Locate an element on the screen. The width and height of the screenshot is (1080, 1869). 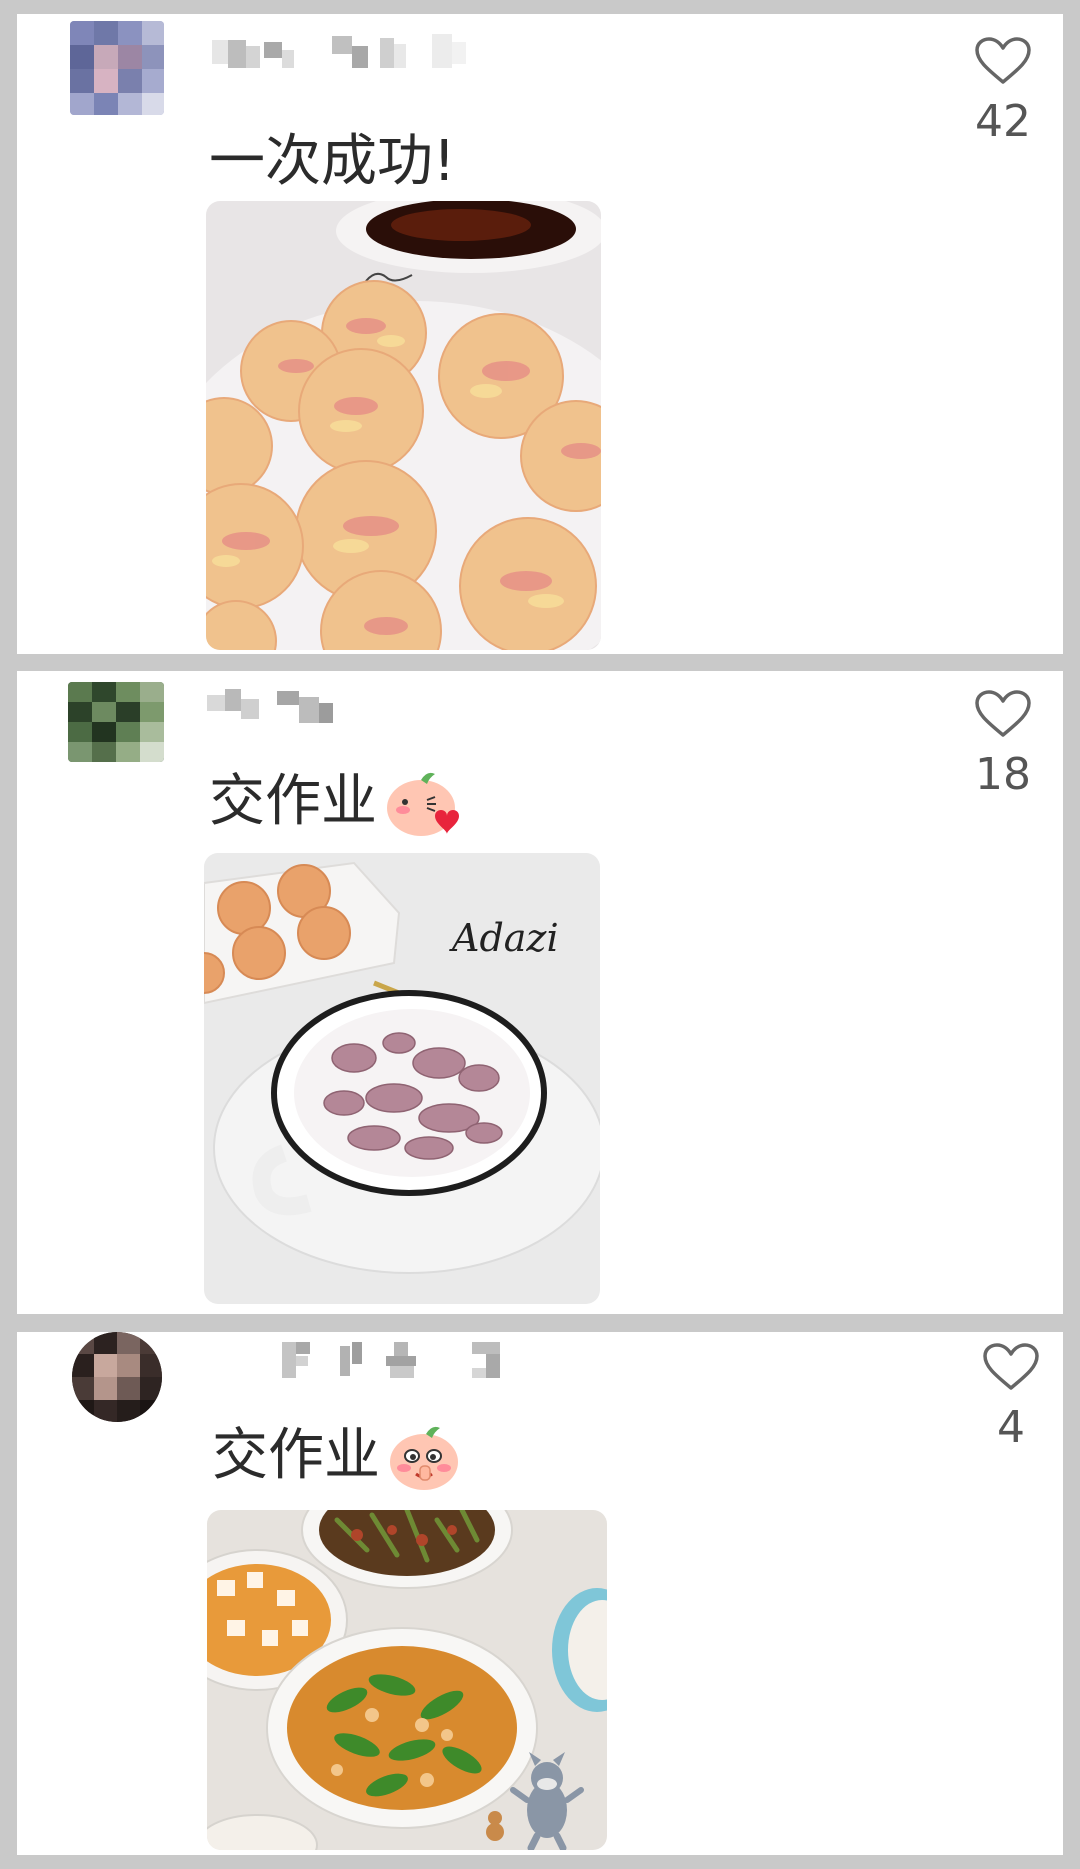
photo-watermark: Adazi is located at coordinates (504, 938).